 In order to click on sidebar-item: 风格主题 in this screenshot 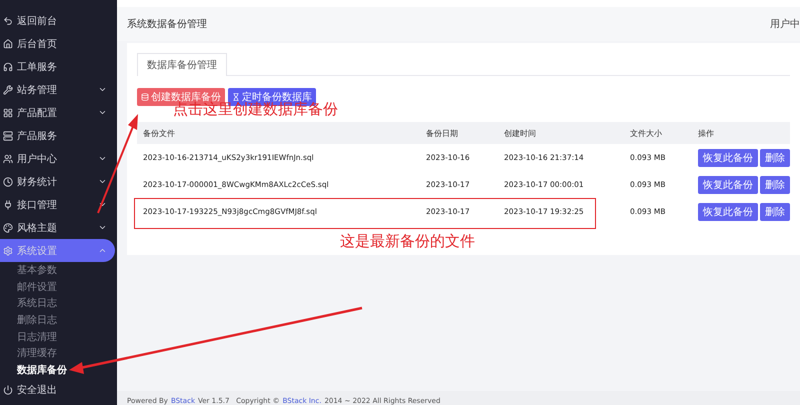, I will do `click(57, 227)`.